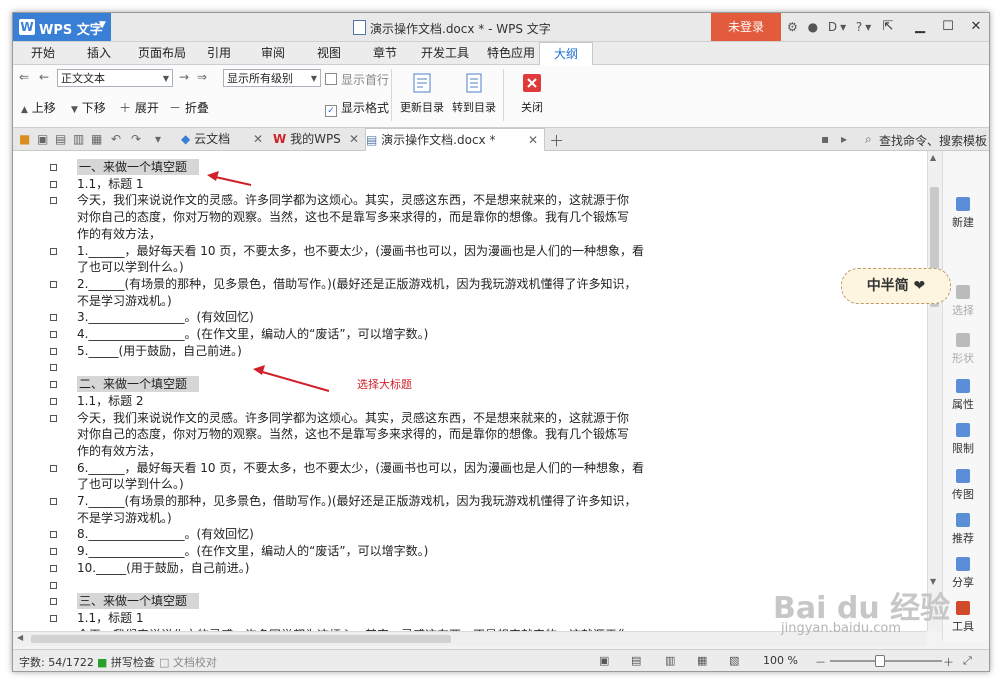  I want to click on move-down-label: 下移, so click(93, 108).